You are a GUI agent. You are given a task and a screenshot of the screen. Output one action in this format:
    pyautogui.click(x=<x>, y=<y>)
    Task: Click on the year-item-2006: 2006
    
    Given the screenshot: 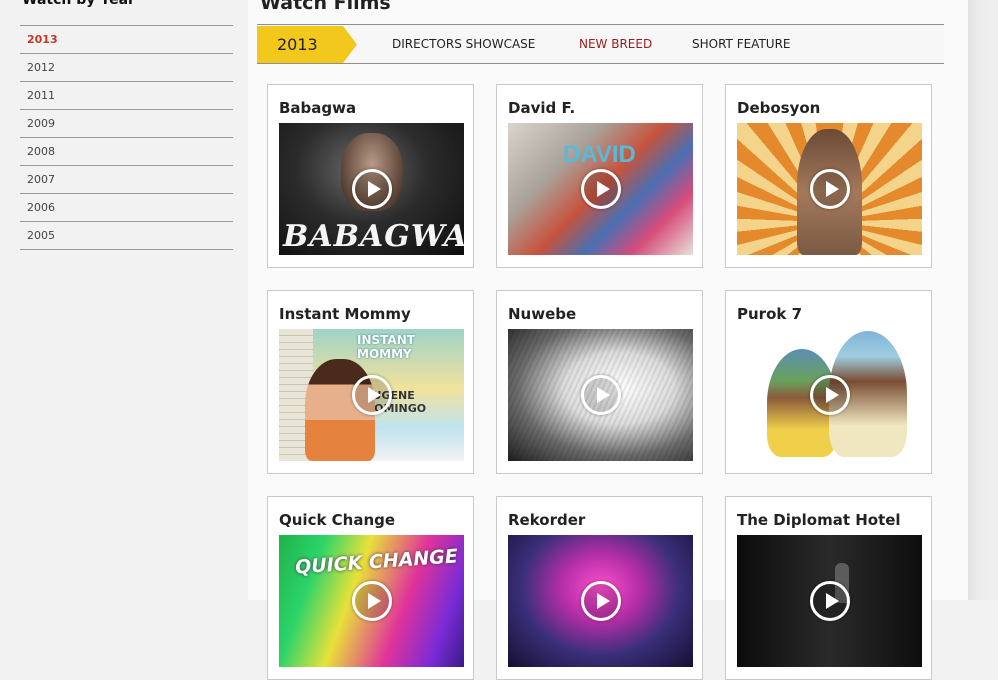 What is the action you would take?
    pyautogui.click(x=126, y=208)
    